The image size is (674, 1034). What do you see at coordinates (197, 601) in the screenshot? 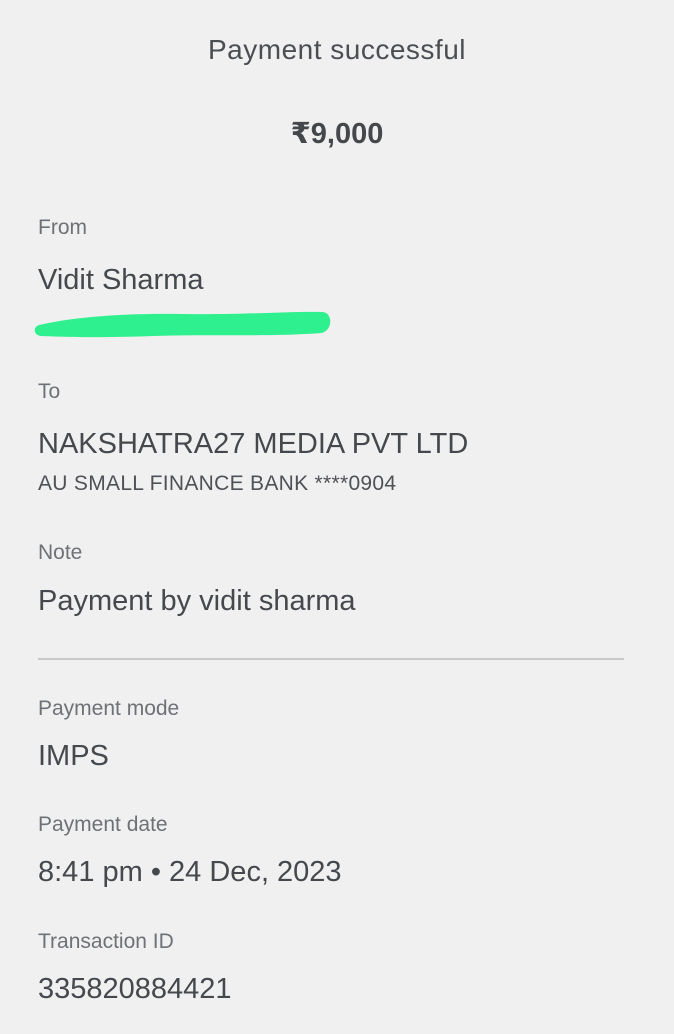
I see `note-value: Payment by vidit sharma` at bounding box center [197, 601].